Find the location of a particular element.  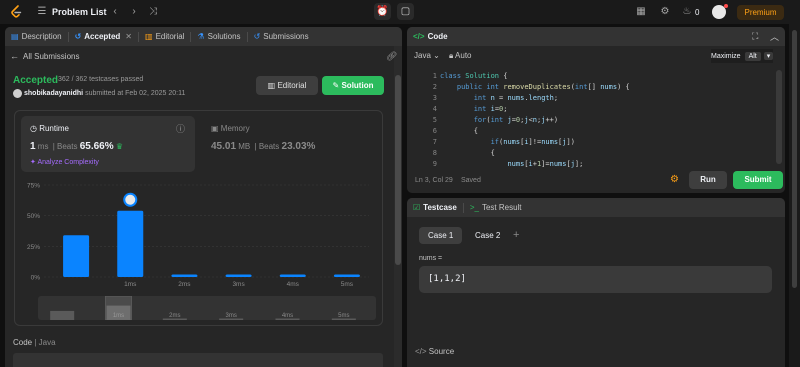

flask-icon: ⚗ is located at coordinates (201, 36).